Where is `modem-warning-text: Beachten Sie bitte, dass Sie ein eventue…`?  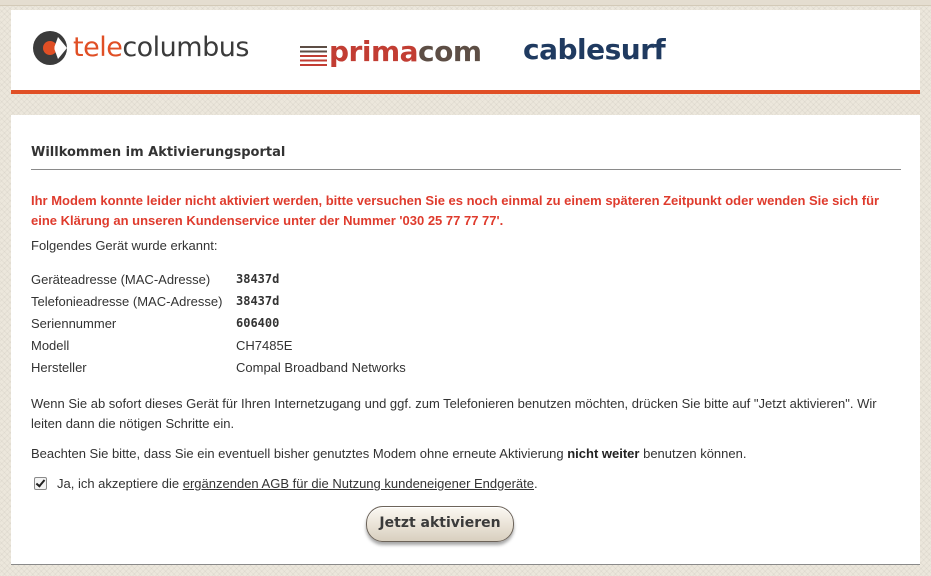
modem-warning-text: Beachten Sie bitte, dass Sie ein eventue… is located at coordinates (299, 453).